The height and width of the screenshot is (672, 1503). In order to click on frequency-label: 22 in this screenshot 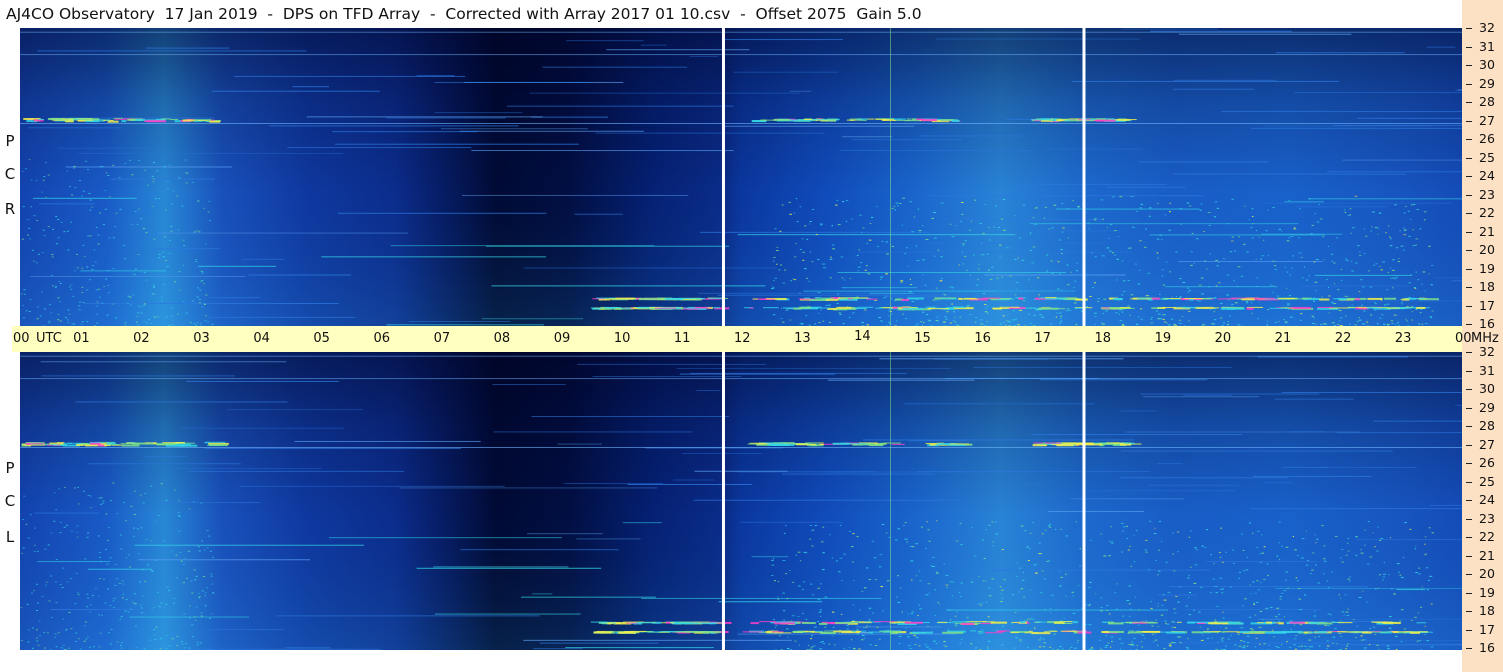, I will do `click(1487, 536)`.